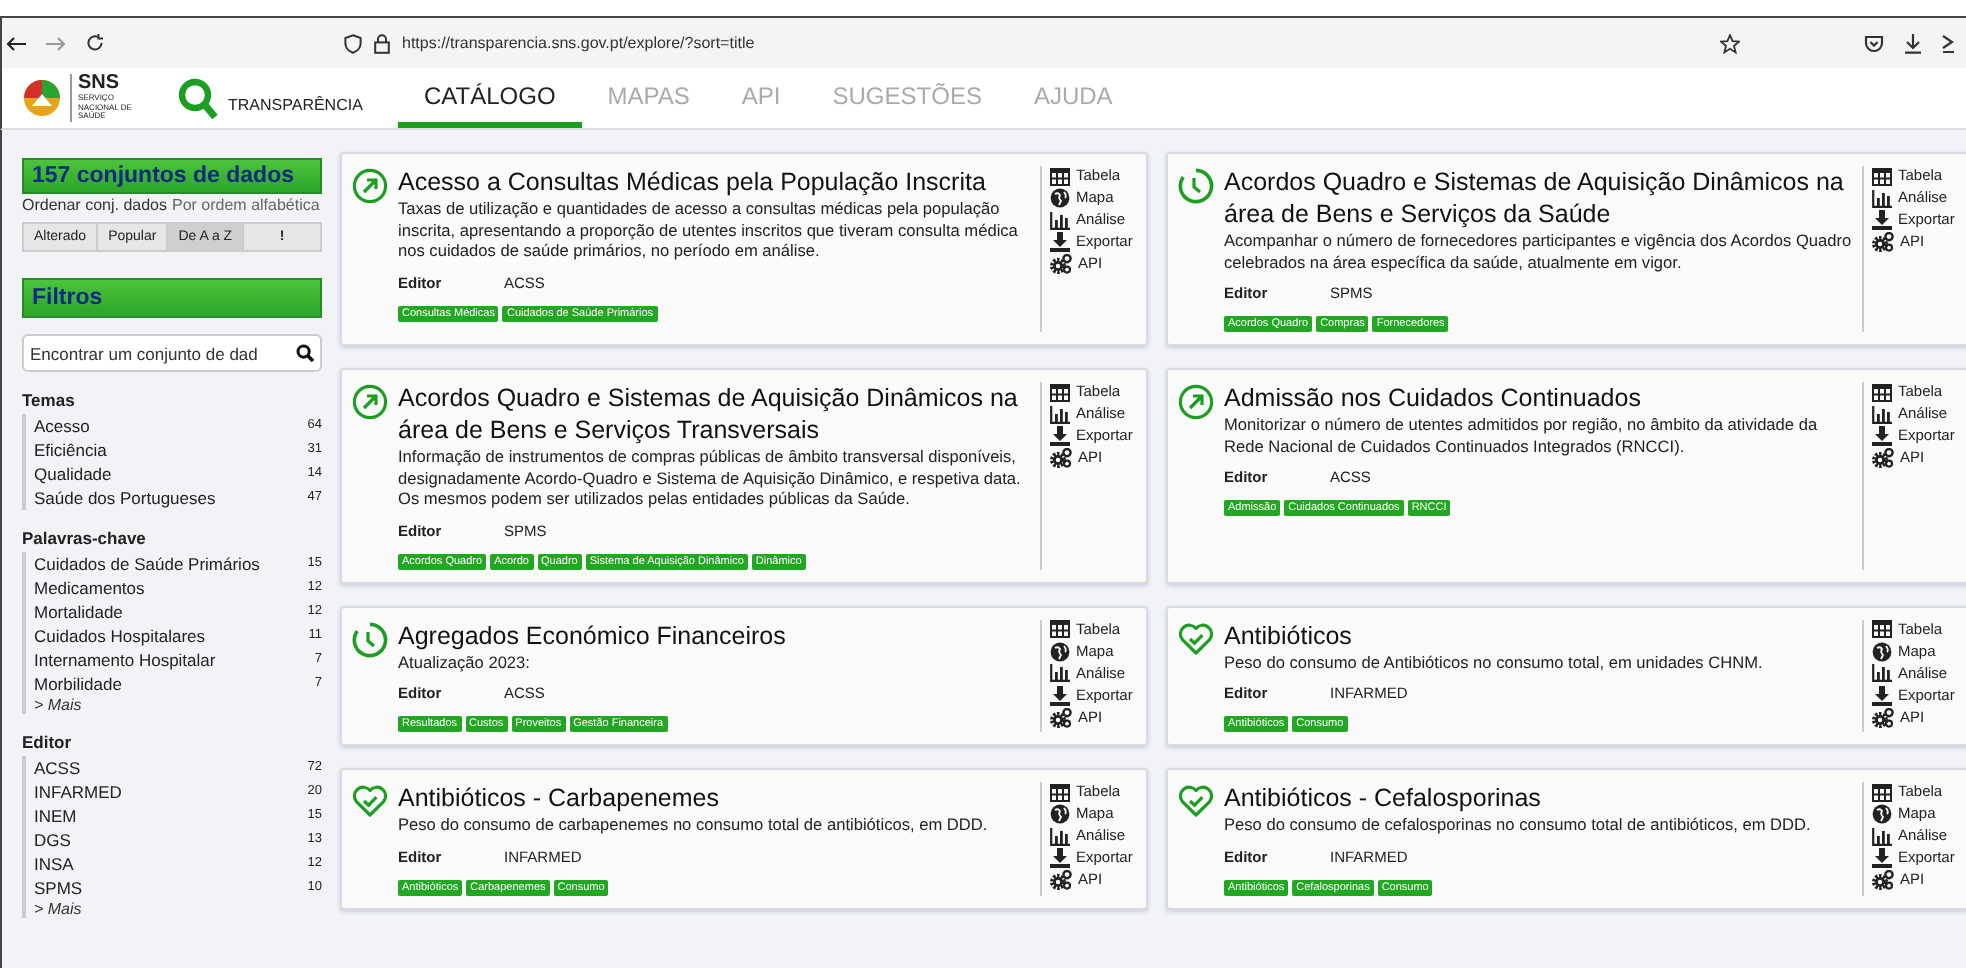 The width and height of the screenshot is (1966, 968). Describe the element at coordinates (714, 635) in the screenshot. I see `dataset-title: Agregados Económico Financeiros` at that location.